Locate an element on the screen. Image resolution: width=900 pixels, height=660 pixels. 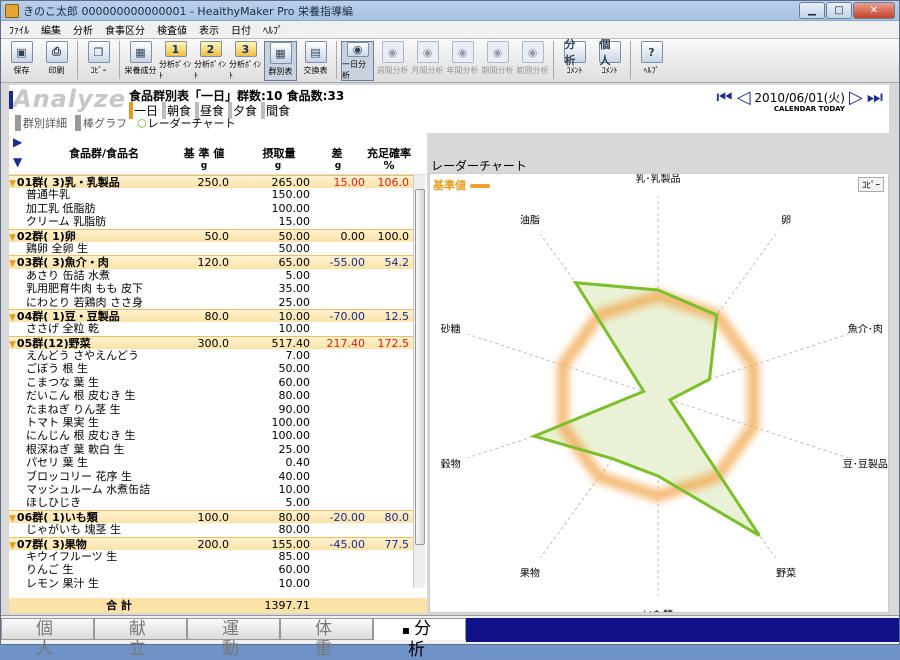
menu-lab-values: 検査値 is located at coordinates (172, 29).